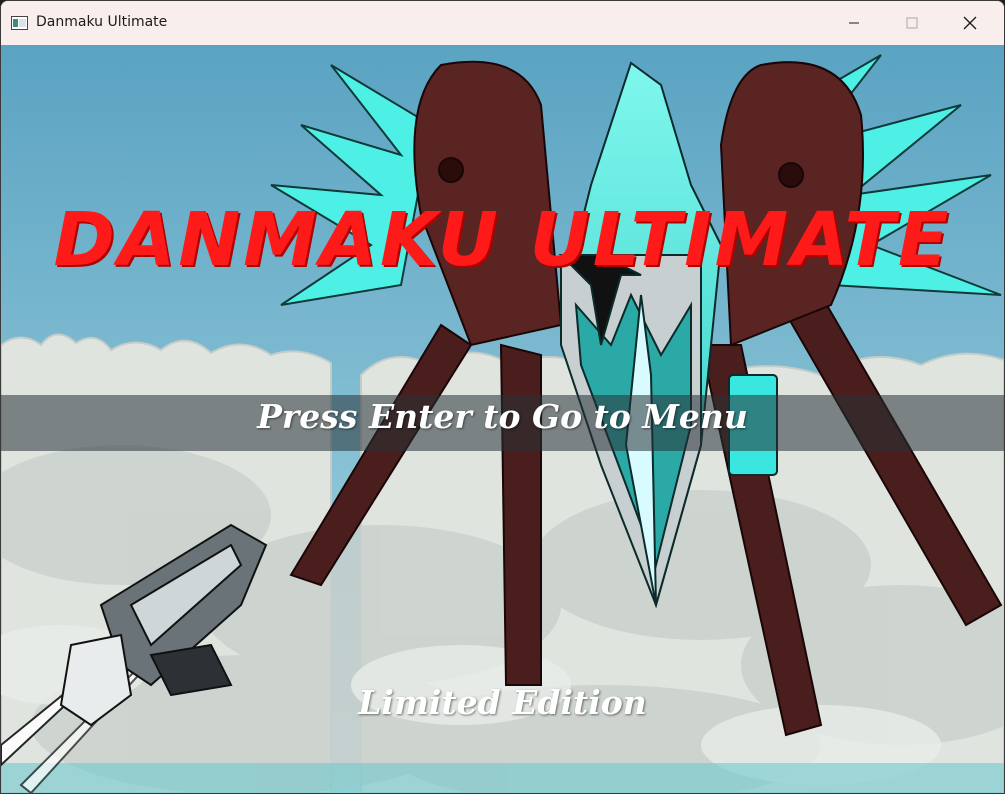  I want to click on title-bar: Danmaku Ultimate, so click(502, 23).